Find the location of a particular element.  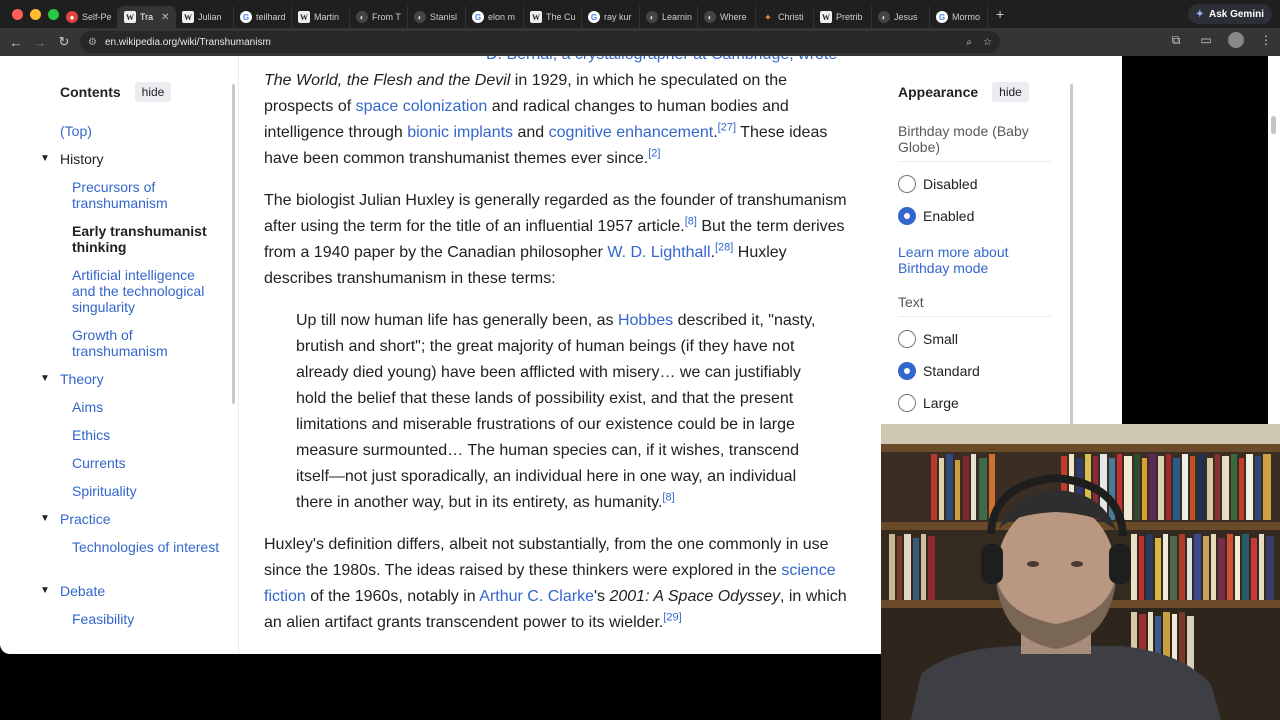

zoom-icon: ⌕ is located at coordinates (969, 42).